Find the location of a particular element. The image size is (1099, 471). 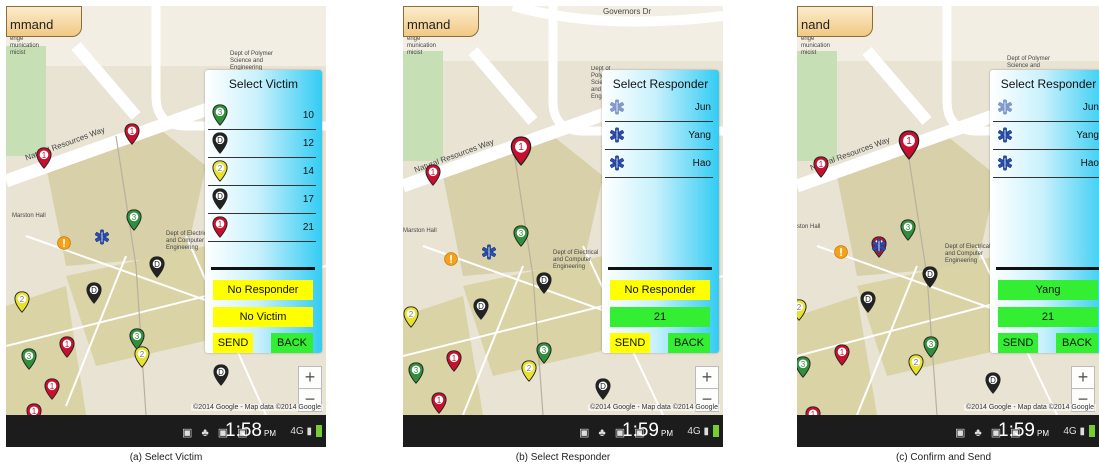

selected-victim-field: No Victim is located at coordinates (263, 317).